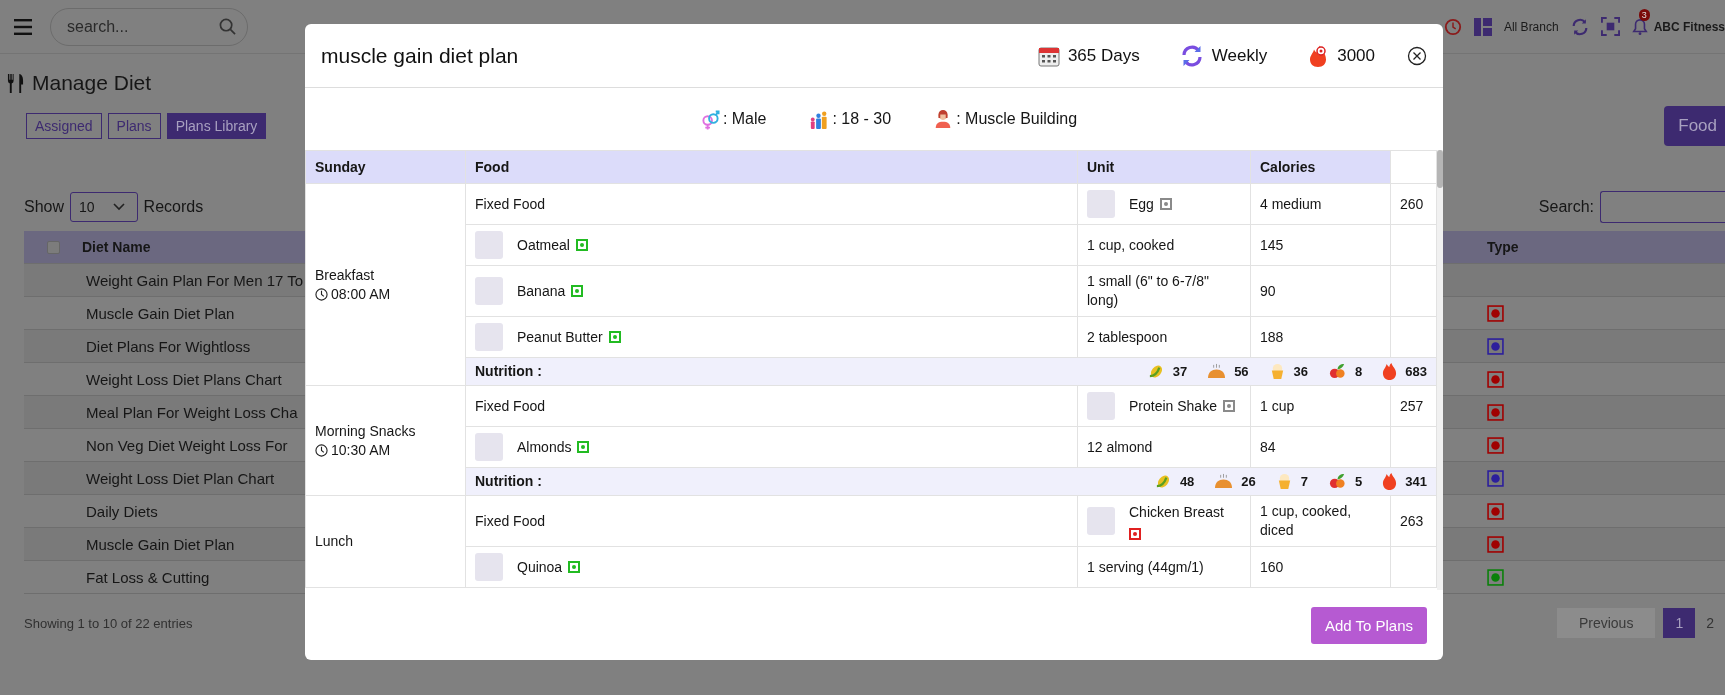 This screenshot has width=1725, height=695. Describe the element at coordinates (1390, 371) in the screenshot. I see `flame-icon` at that location.